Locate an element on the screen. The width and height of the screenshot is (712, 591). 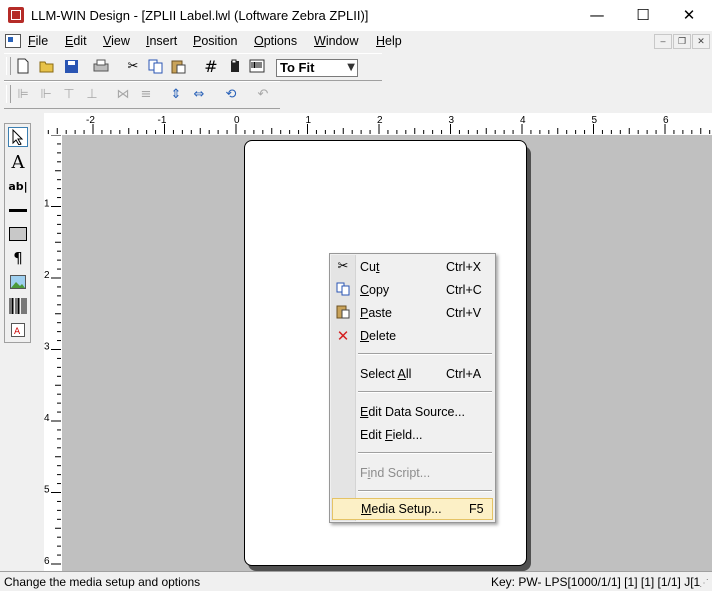
mdi-close-button: ✕ is located at coordinates (701, 41).